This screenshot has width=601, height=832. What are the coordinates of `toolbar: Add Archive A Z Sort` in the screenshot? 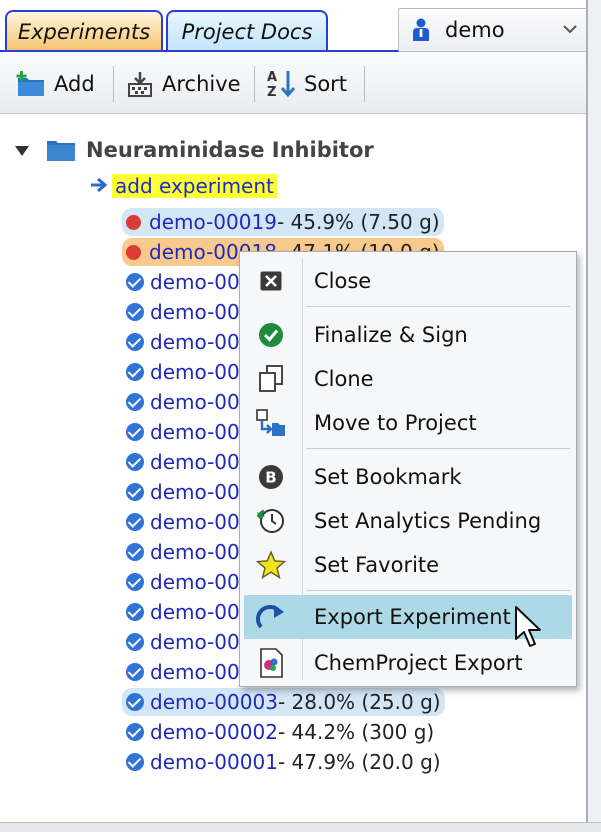 It's located at (293, 83).